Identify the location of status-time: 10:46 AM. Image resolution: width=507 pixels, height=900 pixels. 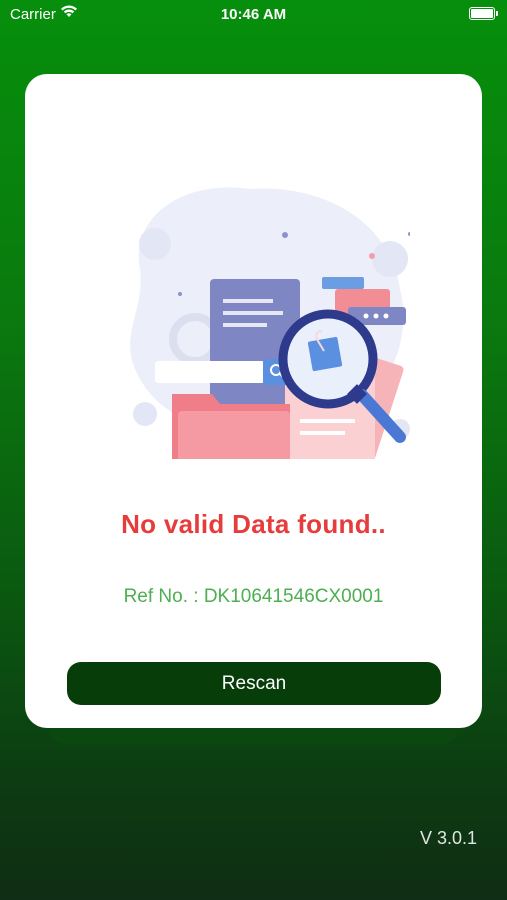
(253, 14).